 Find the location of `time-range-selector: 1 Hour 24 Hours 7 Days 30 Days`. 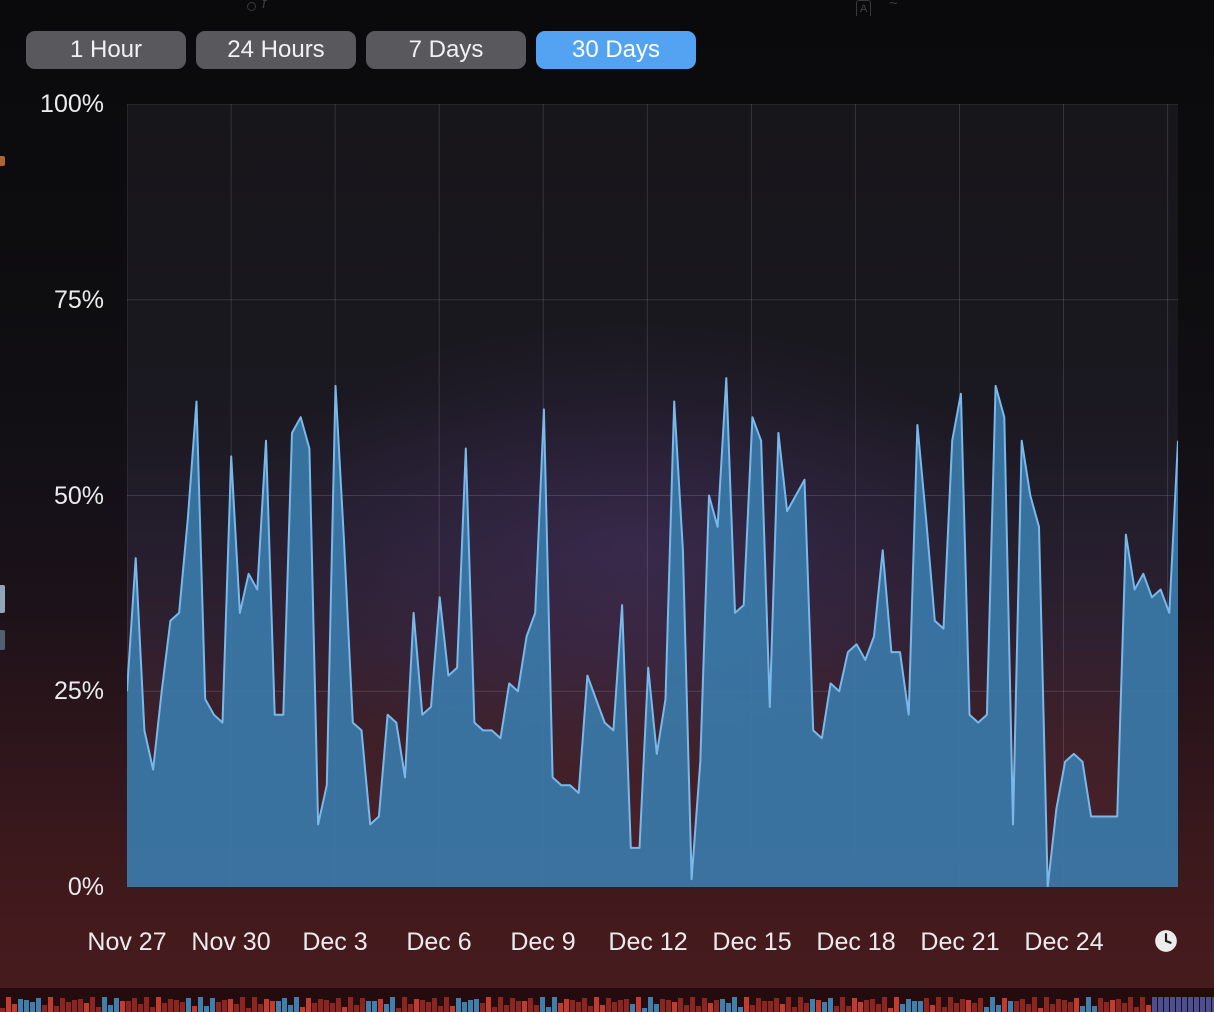

time-range-selector: 1 Hour 24 Hours 7 Days 30 Days is located at coordinates (361, 50).